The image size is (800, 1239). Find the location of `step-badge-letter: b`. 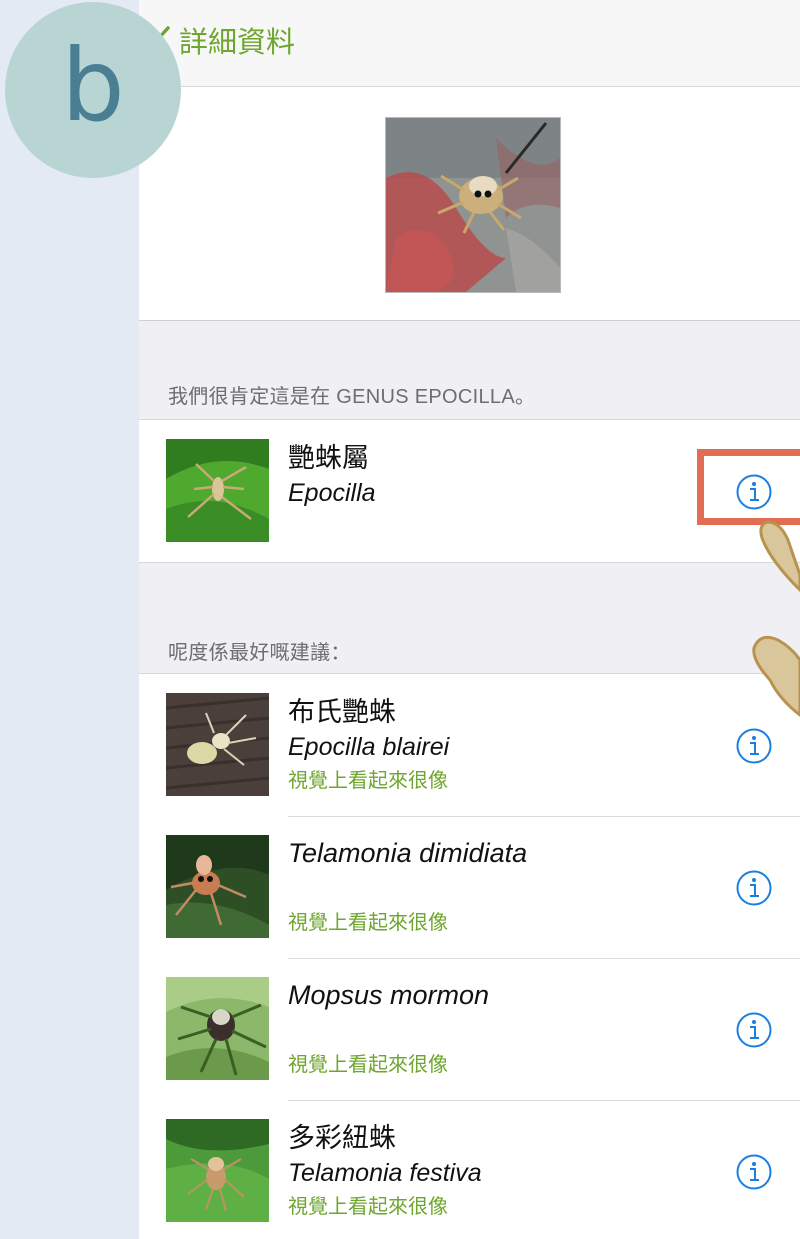

step-badge-letter: b is located at coordinates (93, 85).